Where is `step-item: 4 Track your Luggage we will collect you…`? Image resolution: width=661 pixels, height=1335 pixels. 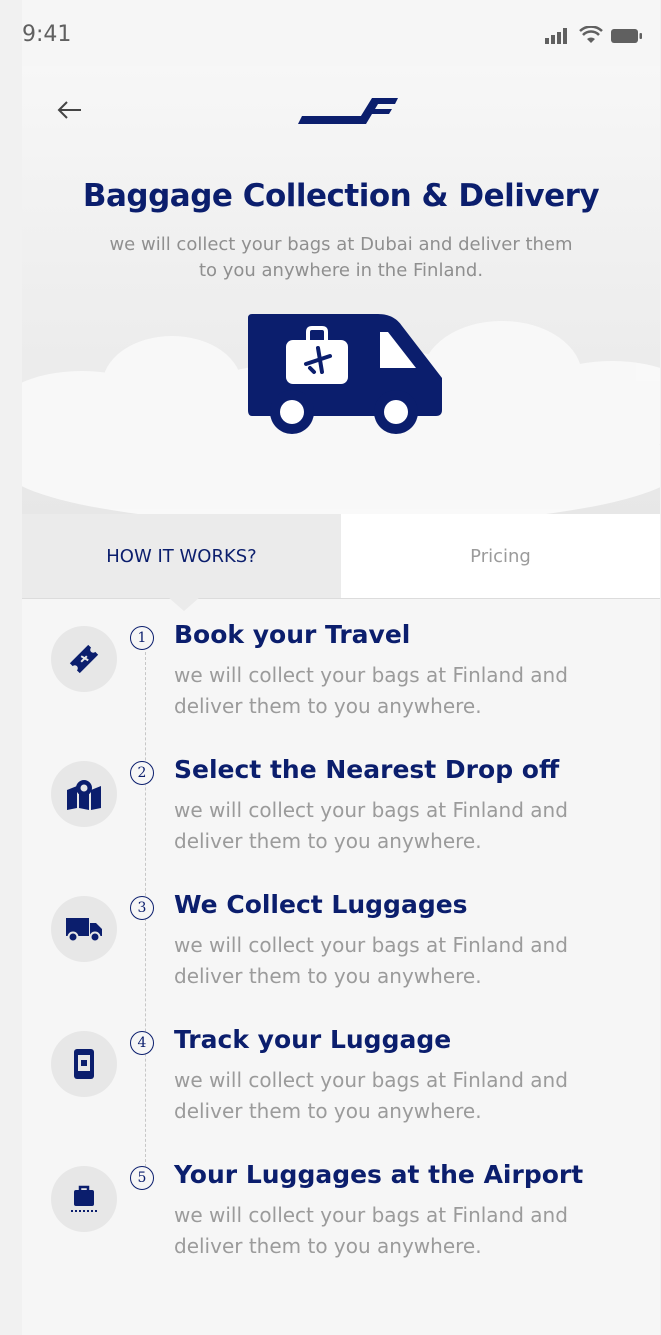 step-item: 4 Track your Luggage we will collect you… is located at coordinates (341, 1093).